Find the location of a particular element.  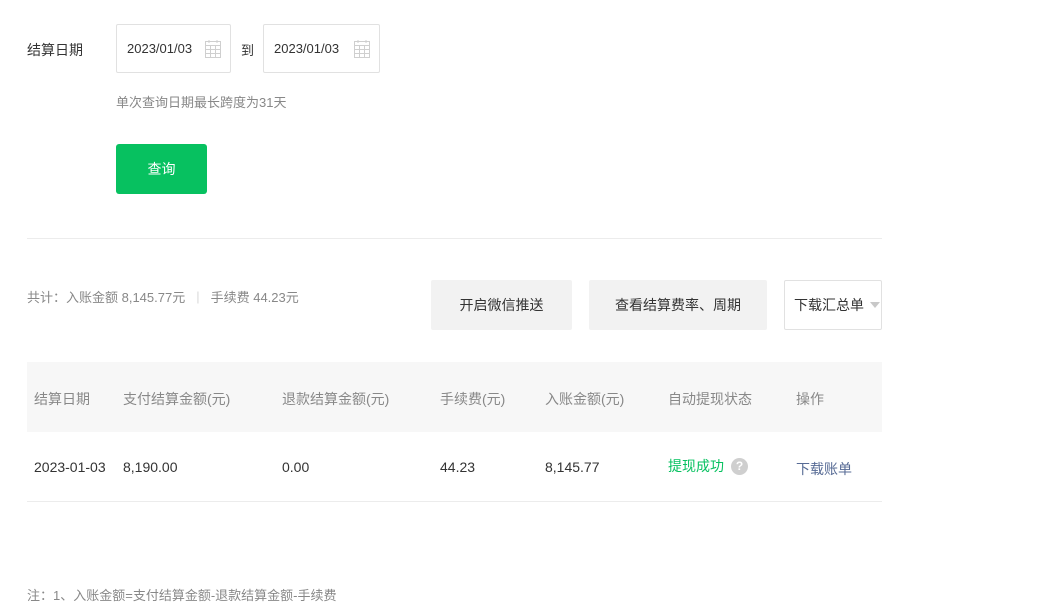

chevron-down-icon is located at coordinates (875, 305).